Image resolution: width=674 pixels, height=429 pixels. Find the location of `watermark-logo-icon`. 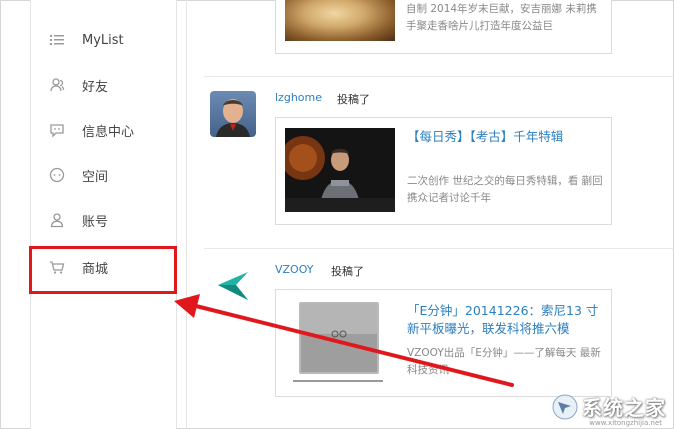

watermark-logo-icon is located at coordinates (565, 406).